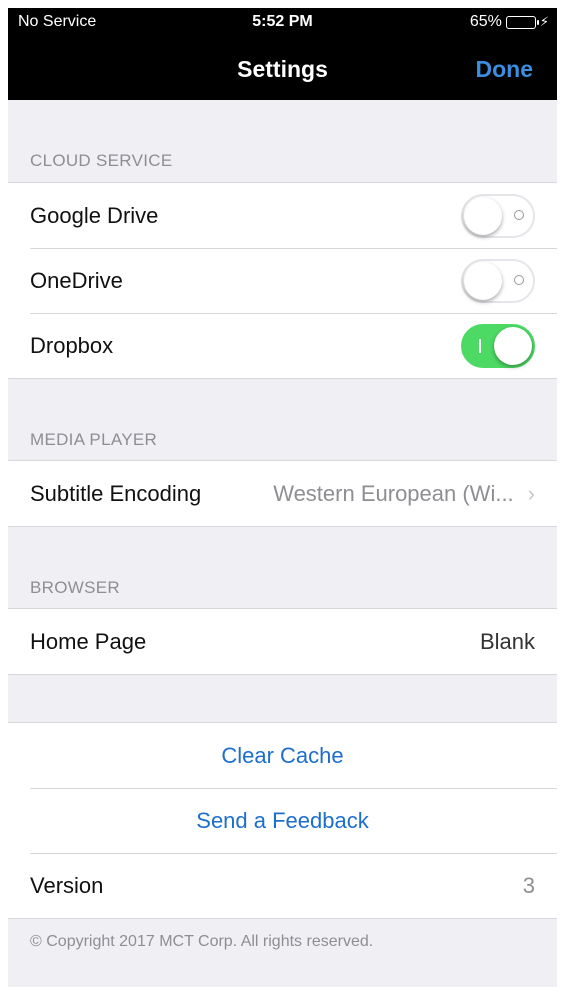 The image size is (565, 987). Describe the element at coordinates (531, 493) in the screenshot. I see `chevron-right-icon: ›` at that location.